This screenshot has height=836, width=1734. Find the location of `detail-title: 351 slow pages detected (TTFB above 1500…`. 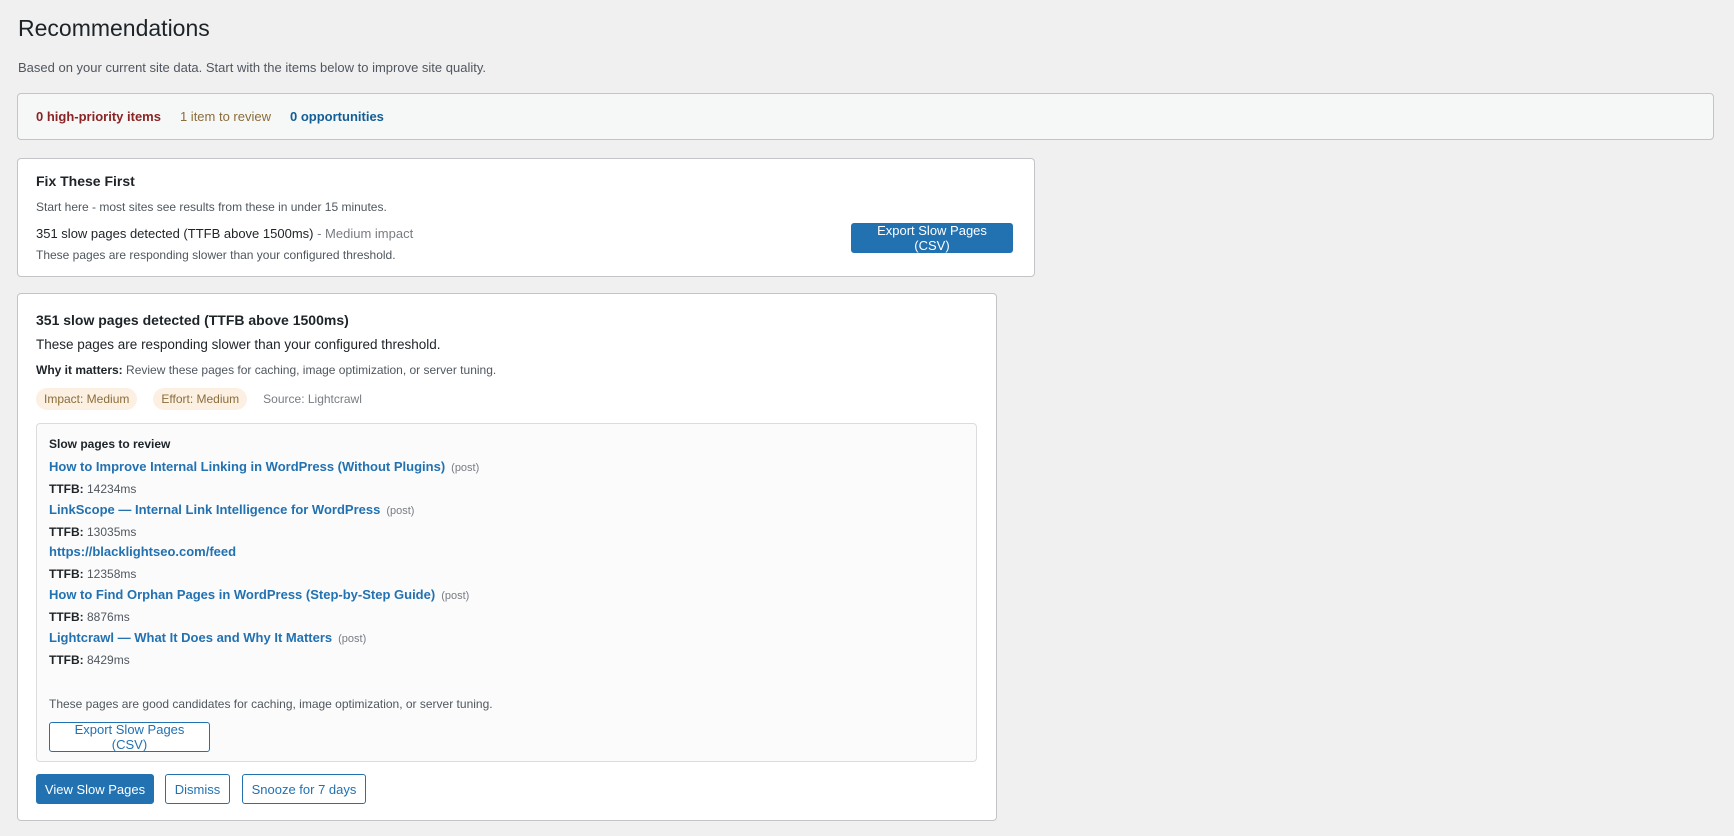

detail-title: 351 slow pages detected (TTFB above 1500… is located at coordinates (192, 320).